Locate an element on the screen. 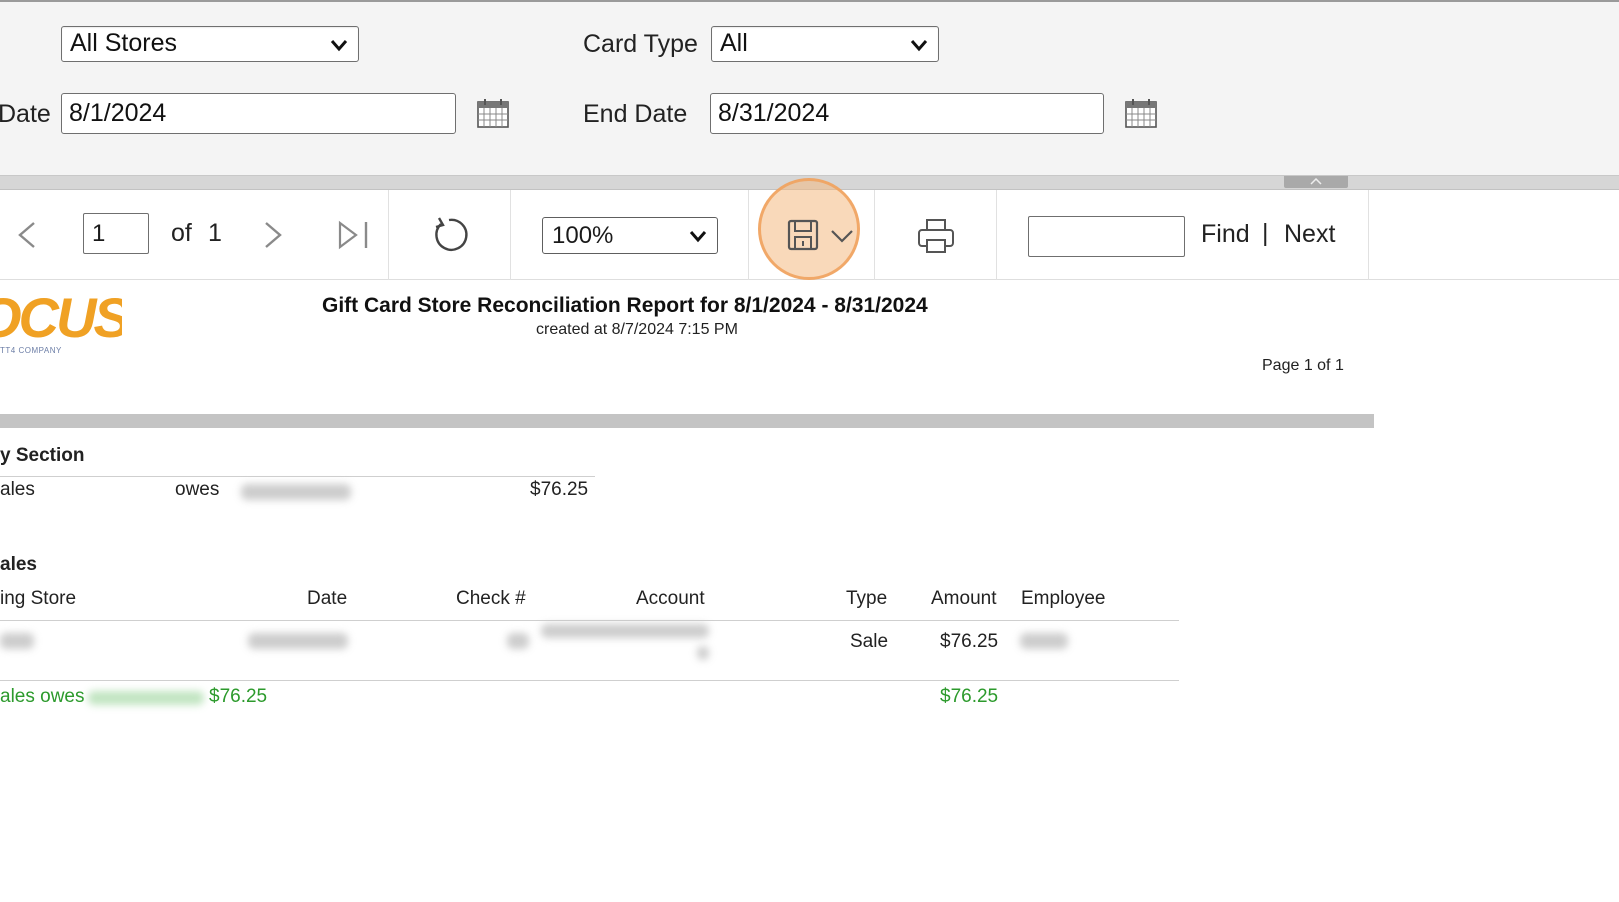  find-input is located at coordinates (1106, 236).